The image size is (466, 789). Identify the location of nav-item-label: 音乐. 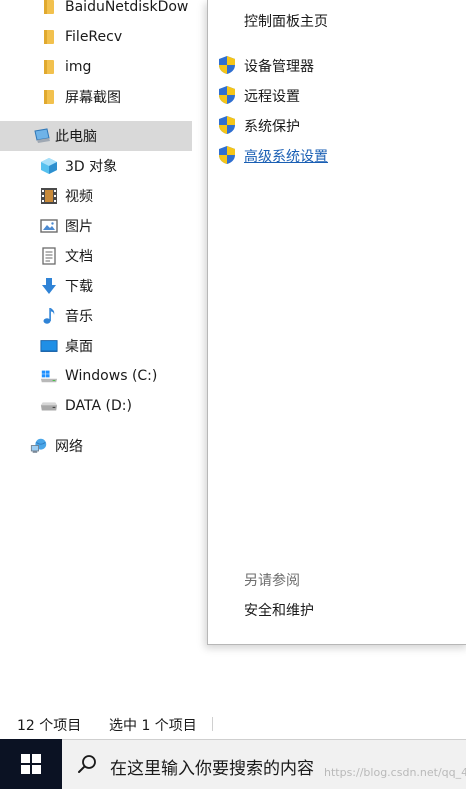
(79, 317).